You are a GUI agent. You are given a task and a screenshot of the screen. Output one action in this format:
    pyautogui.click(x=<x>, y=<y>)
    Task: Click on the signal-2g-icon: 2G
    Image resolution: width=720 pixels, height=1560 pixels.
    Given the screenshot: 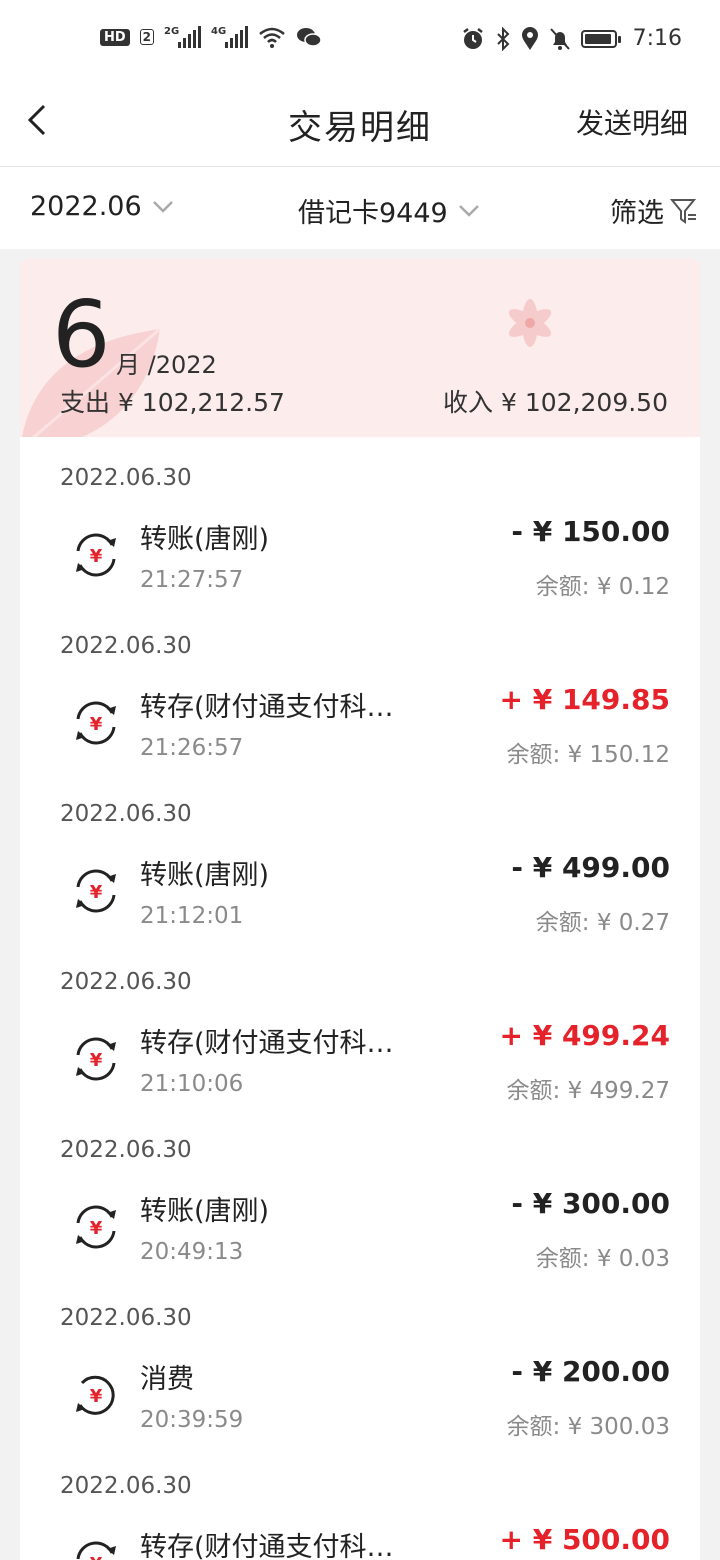 What is the action you would take?
    pyautogui.click(x=183, y=37)
    